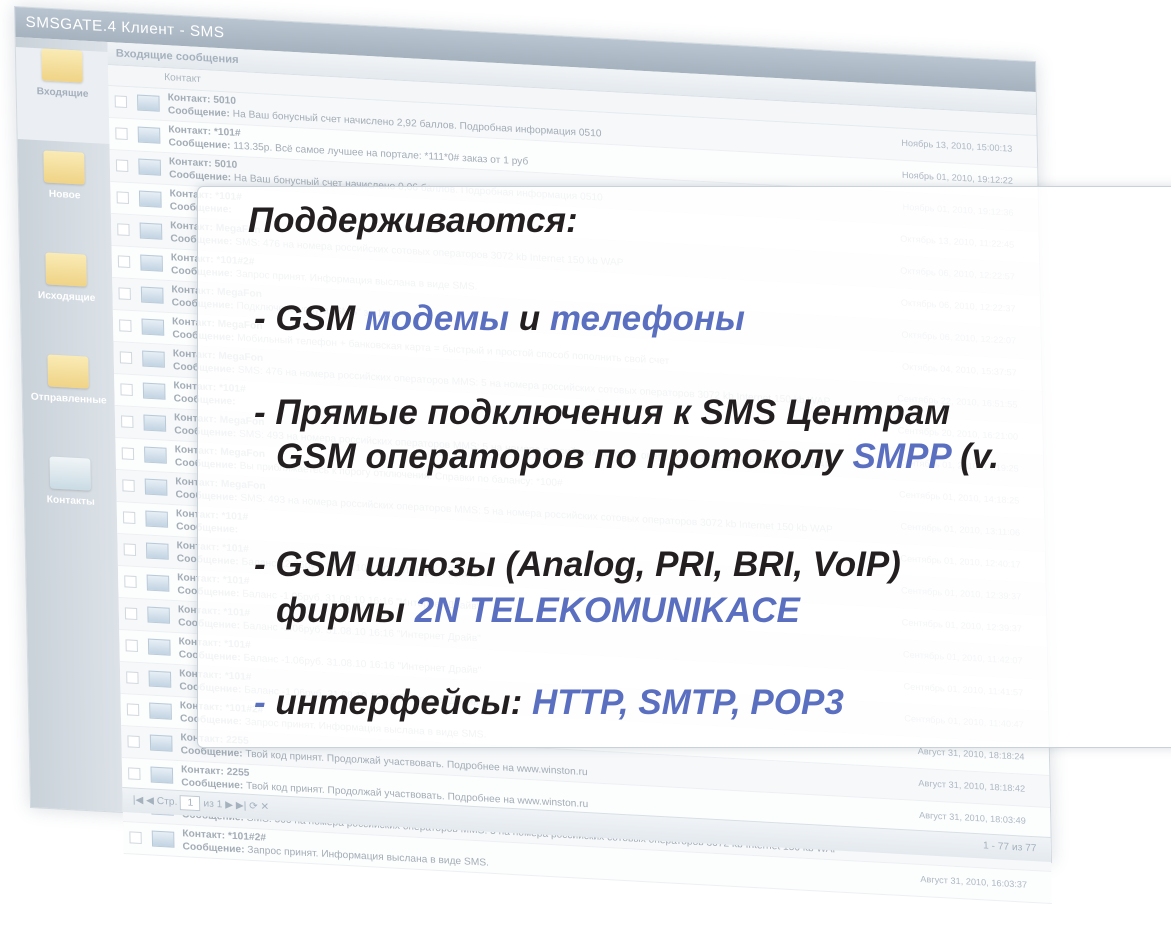  I want to click on pager-nav-icons-right: ▶ ▶| ⟳ ✕, so click(247, 806).